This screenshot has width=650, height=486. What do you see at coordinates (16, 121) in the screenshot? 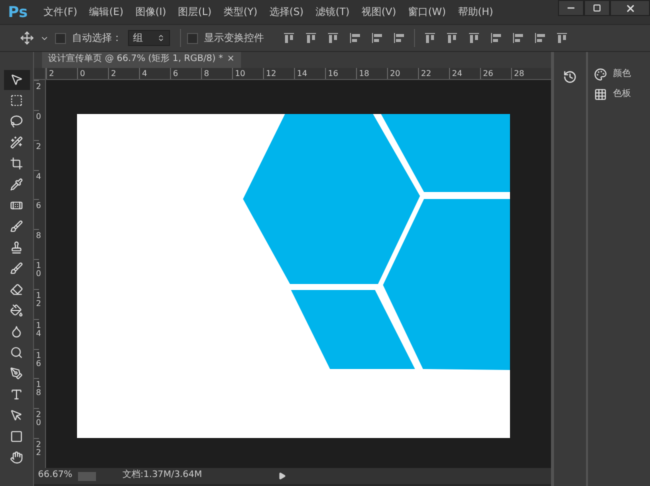
I see `lasso-icon` at bounding box center [16, 121].